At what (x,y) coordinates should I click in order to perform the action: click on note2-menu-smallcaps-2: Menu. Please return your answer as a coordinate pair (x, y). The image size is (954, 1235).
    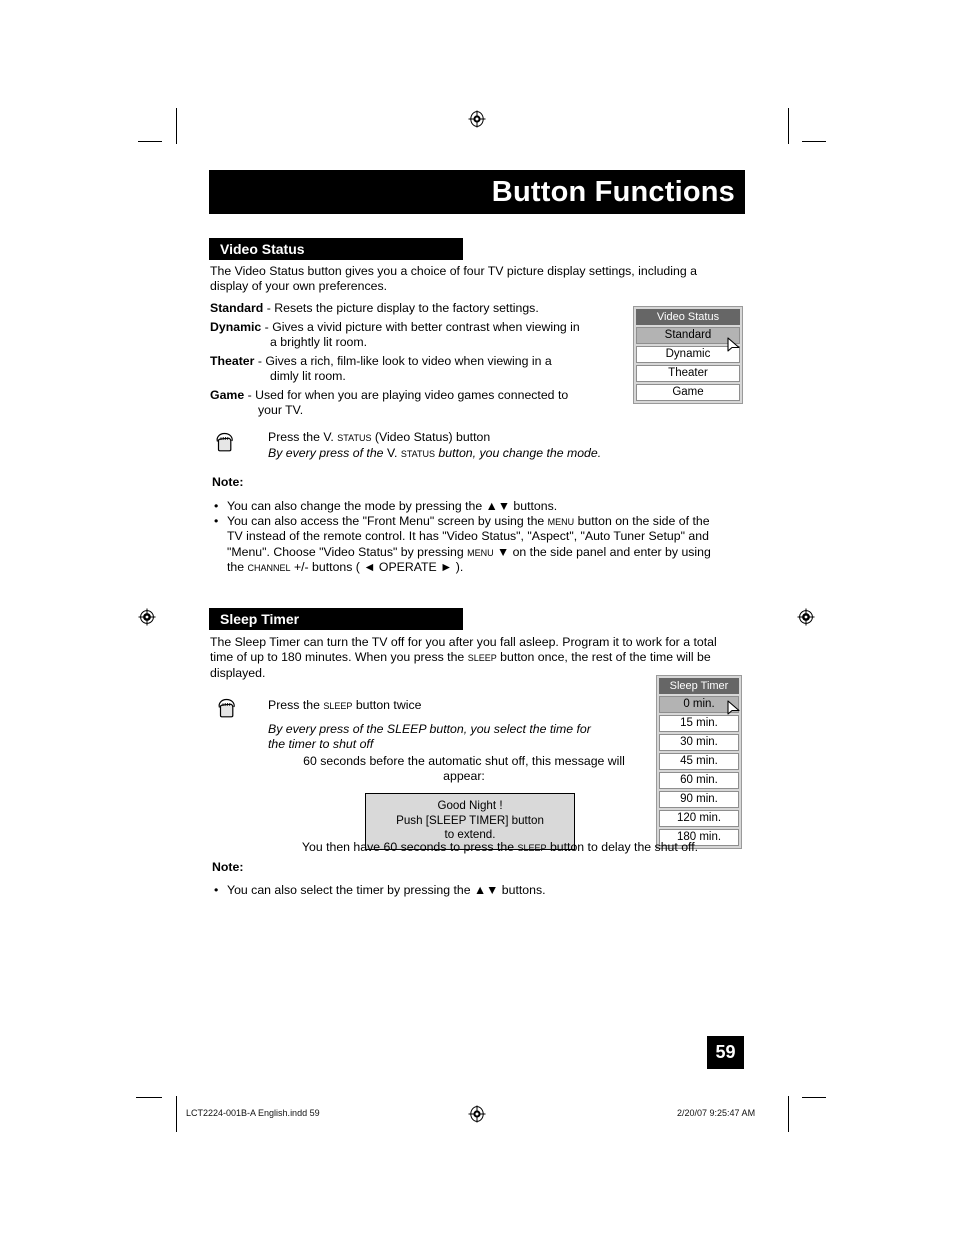
    Looking at the image, I should click on (480, 551).